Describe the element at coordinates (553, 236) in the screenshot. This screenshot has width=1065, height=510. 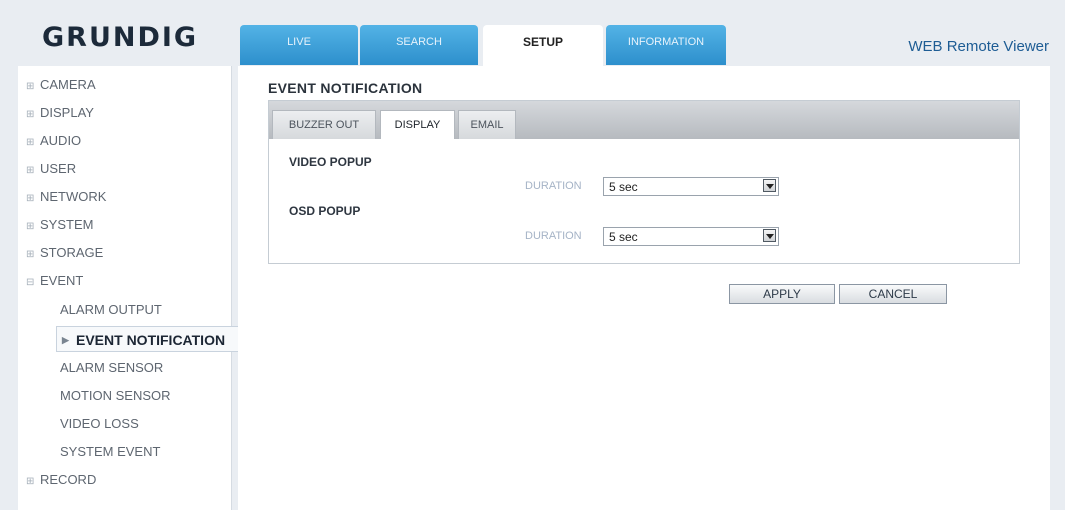
I see `osd-popup-duration-label: DURATION` at that location.